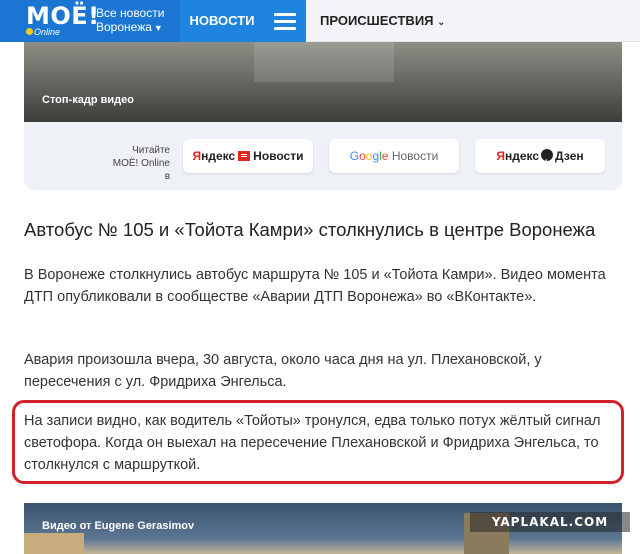 Image resolution: width=640 pixels, height=554 pixels. Describe the element at coordinates (141, 170) in the screenshot. I see `subscribe-prompt-line-2: МОЁ! Online в` at that location.